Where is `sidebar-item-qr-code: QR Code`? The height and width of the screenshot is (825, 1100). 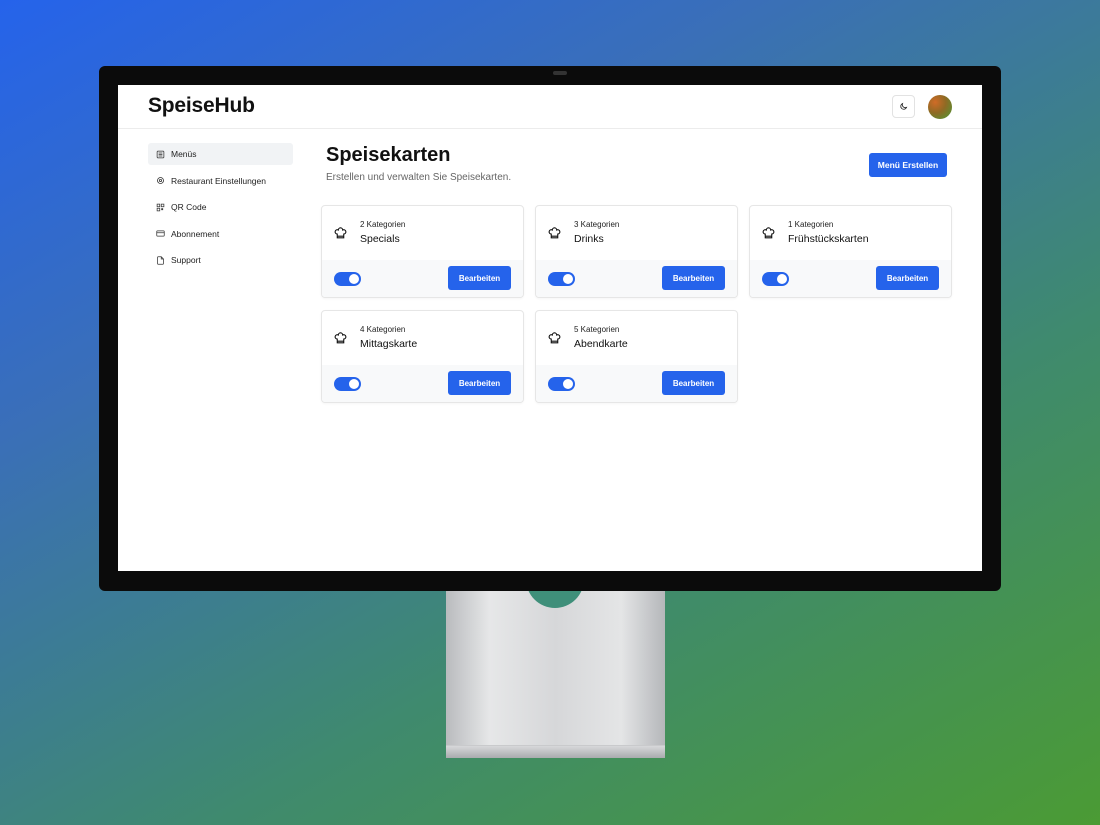
sidebar-item-qr-code: QR Code is located at coordinates (220, 207).